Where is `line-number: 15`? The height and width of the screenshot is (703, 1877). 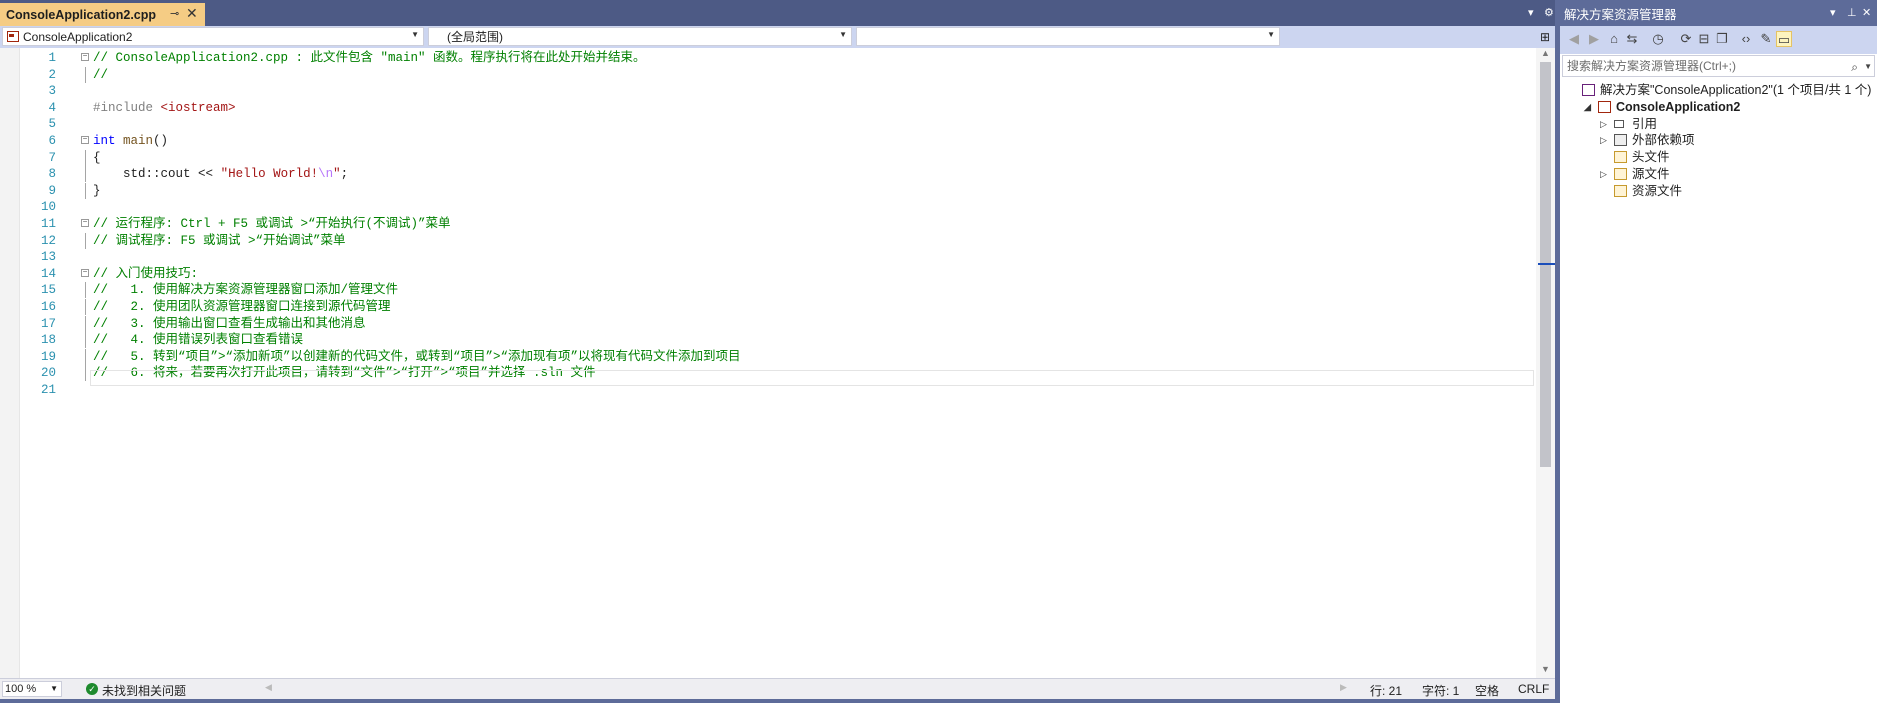 line-number: 15 is located at coordinates (48, 290).